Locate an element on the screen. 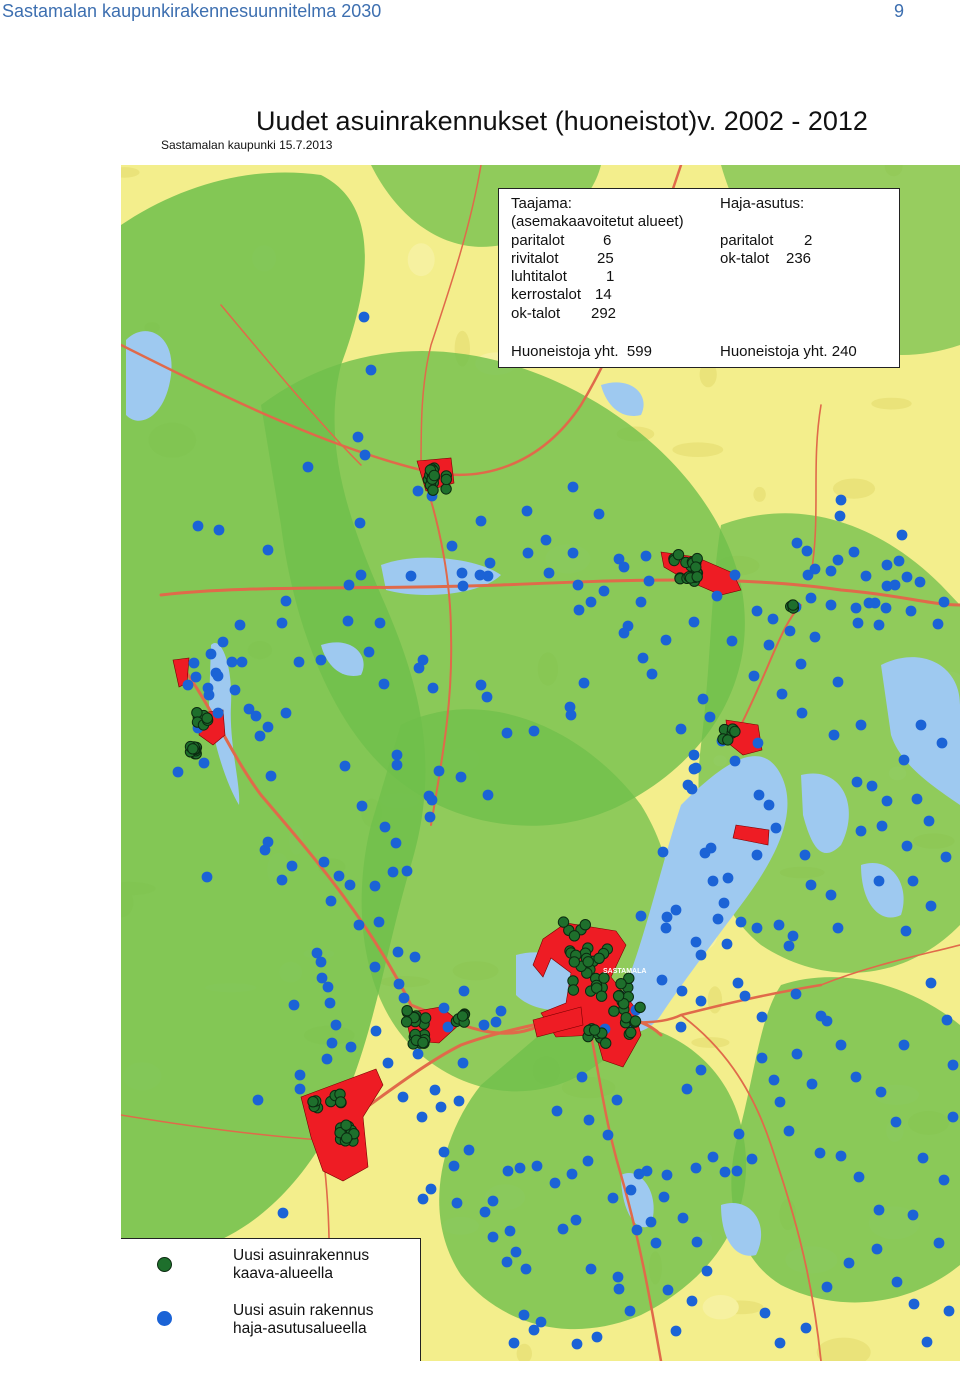 The image size is (960, 1376). stat-value: 25 is located at coordinates (605, 258).